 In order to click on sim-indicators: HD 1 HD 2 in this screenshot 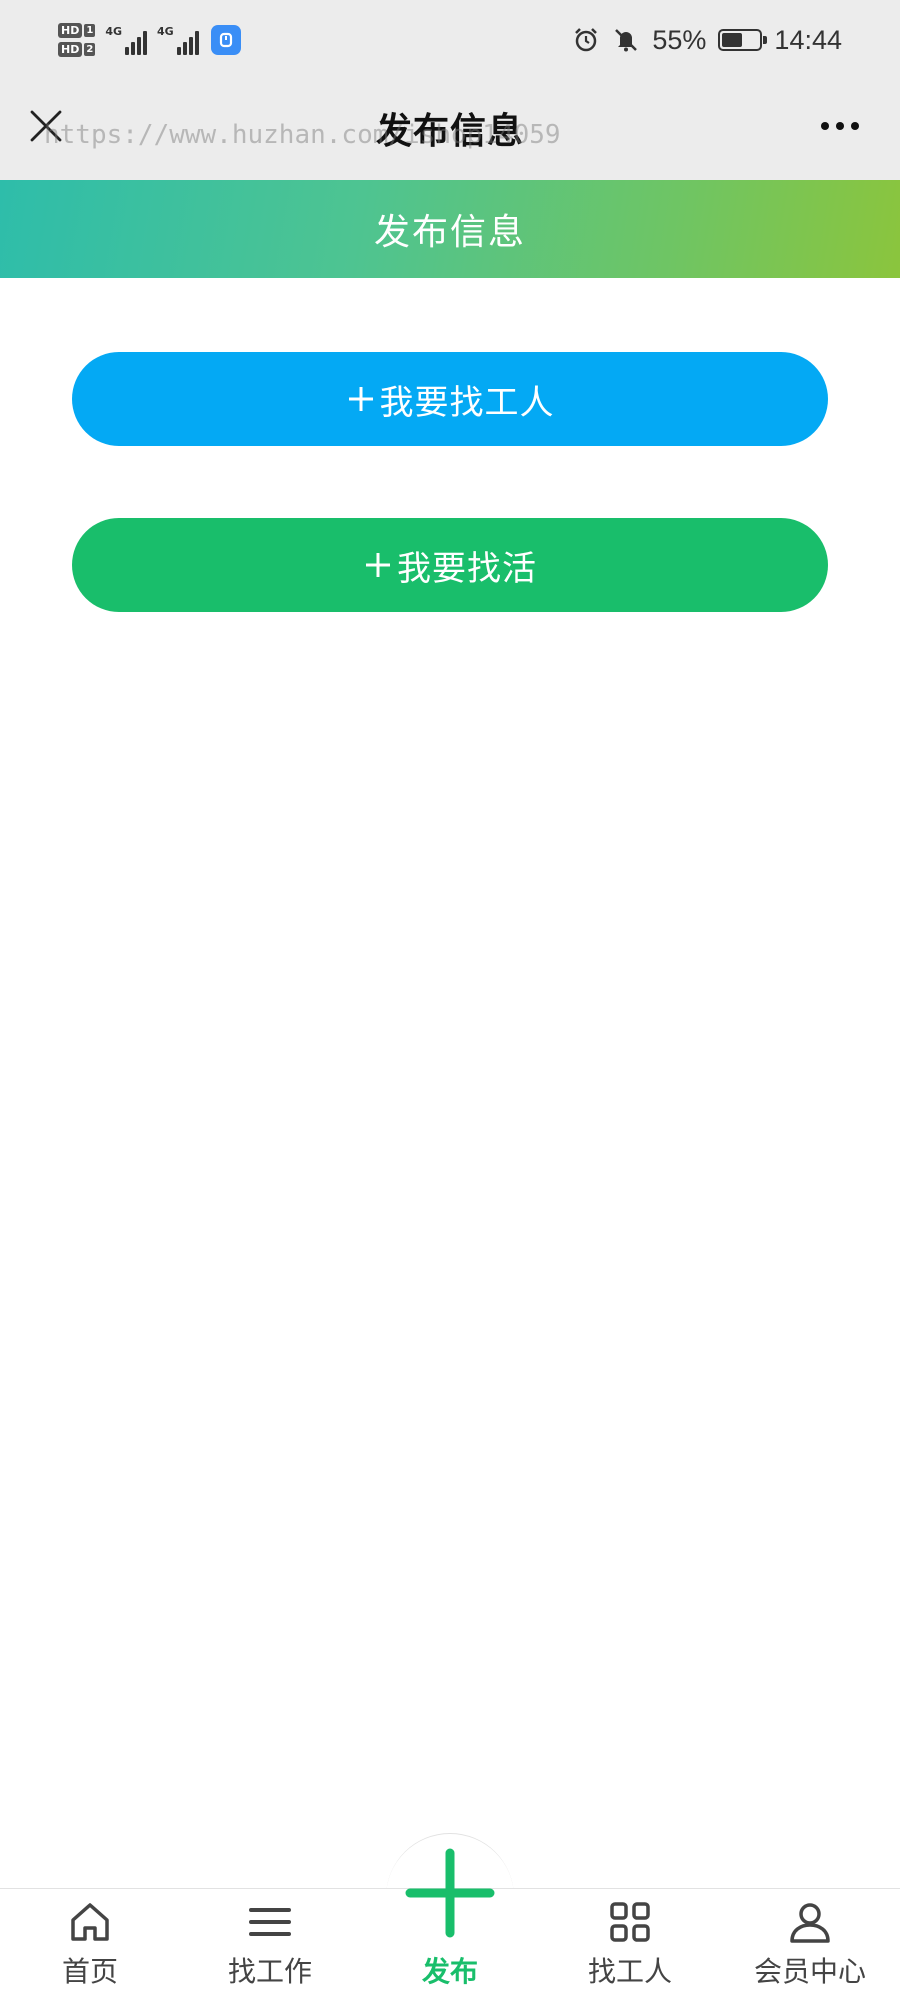, I will do `click(77, 40)`.